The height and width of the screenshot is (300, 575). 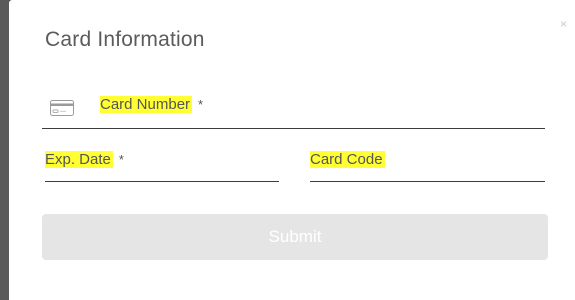 I want to click on card-number-label: Card Number *, so click(x=151, y=104).